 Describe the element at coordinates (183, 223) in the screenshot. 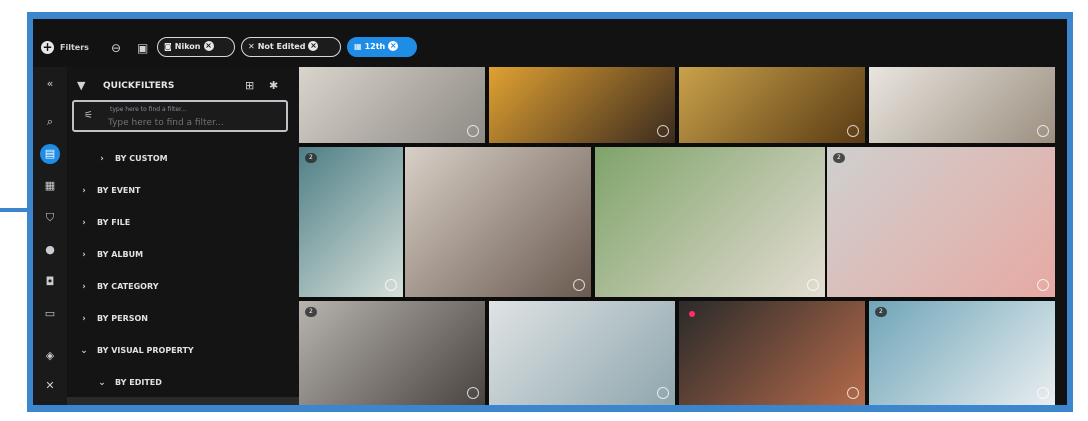

I see `quickfilter-item: › BY FILE` at that location.